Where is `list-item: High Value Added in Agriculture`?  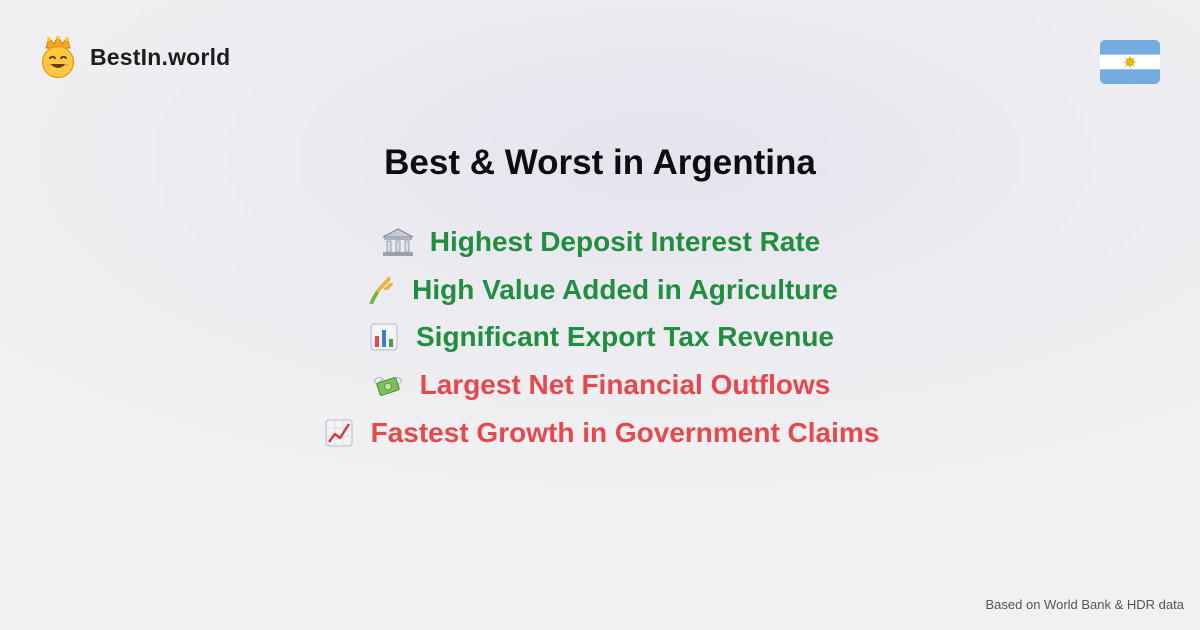 list-item: High Value Added in Agriculture is located at coordinates (600, 290).